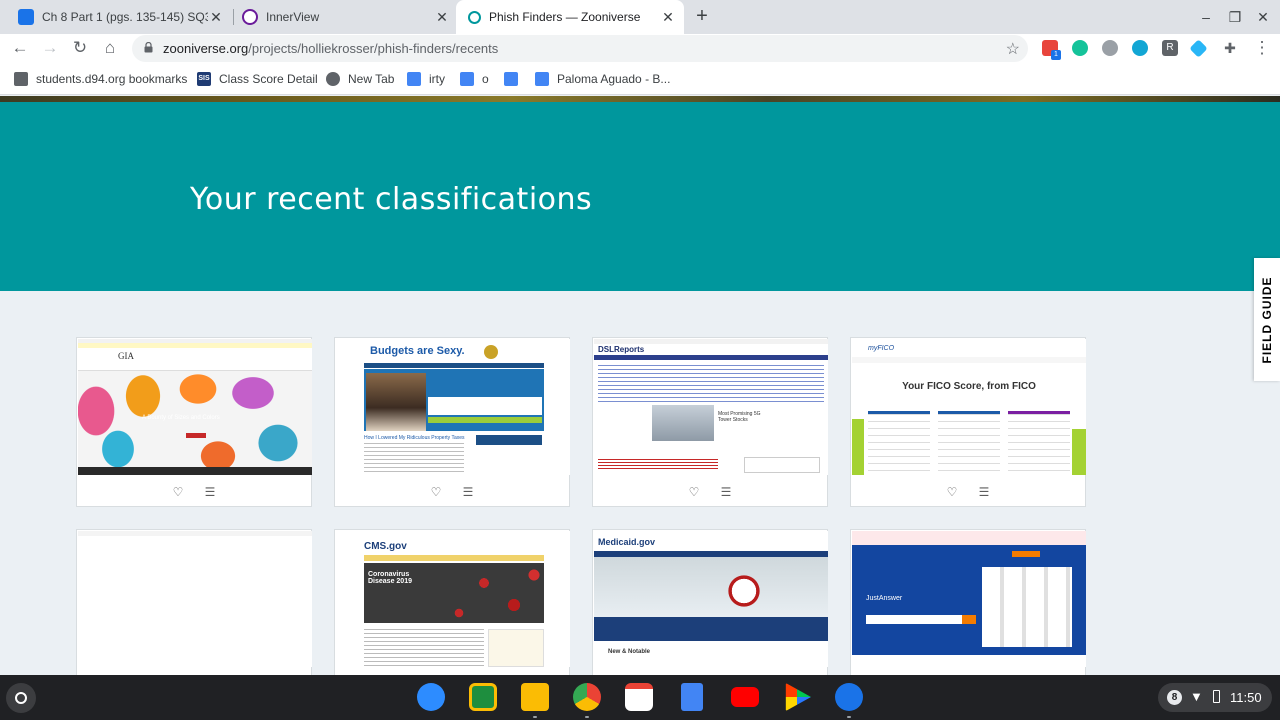  What do you see at coordinates (431, 697) in the screenshot?
I see `zoom-icon` at bounding box center [431, 697].